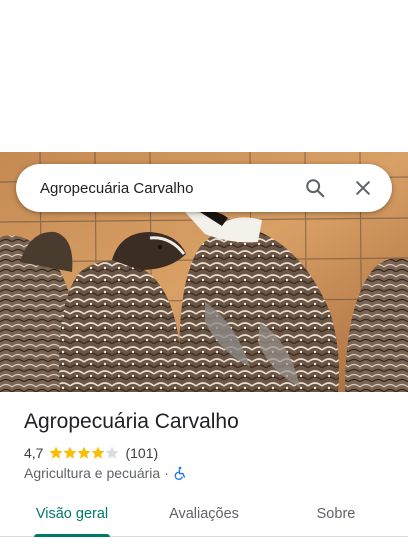 The width and height of the screenshot is (408, 544). I want to click on active-tab-indicator, so click(72, 535).